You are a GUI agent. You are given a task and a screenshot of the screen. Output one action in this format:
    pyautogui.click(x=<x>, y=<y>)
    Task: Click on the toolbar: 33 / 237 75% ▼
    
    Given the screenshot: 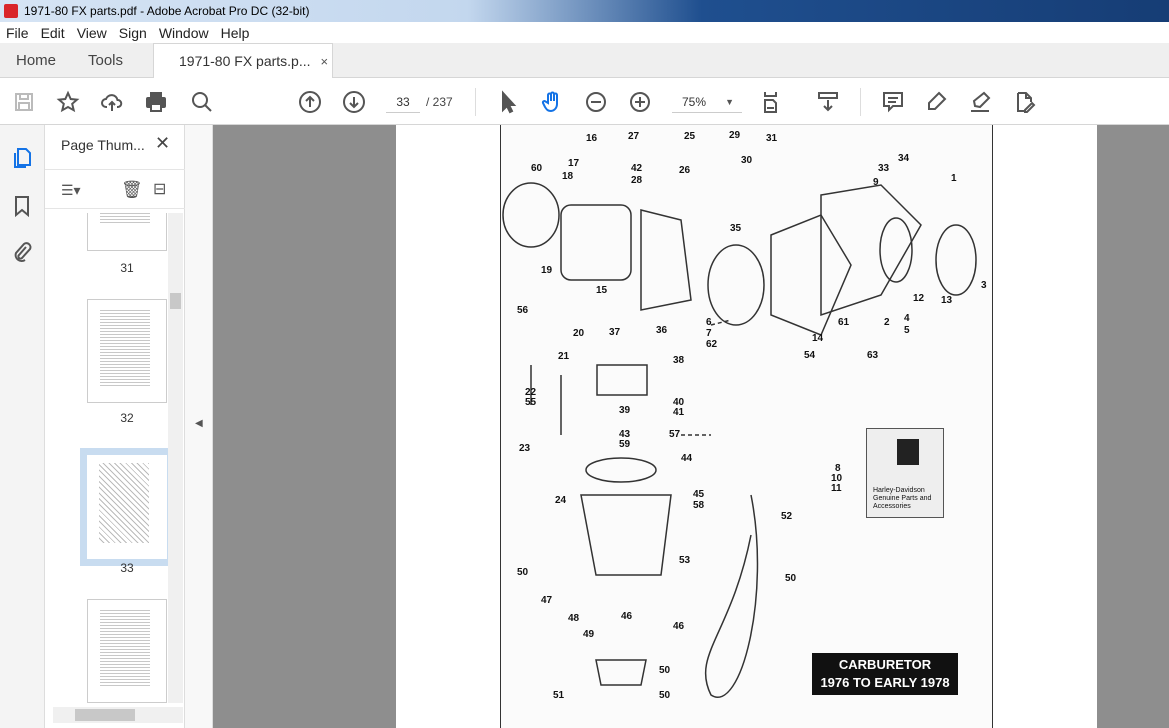 What is the action you would take?
    pyautogui.click(x=584, y=101)
    